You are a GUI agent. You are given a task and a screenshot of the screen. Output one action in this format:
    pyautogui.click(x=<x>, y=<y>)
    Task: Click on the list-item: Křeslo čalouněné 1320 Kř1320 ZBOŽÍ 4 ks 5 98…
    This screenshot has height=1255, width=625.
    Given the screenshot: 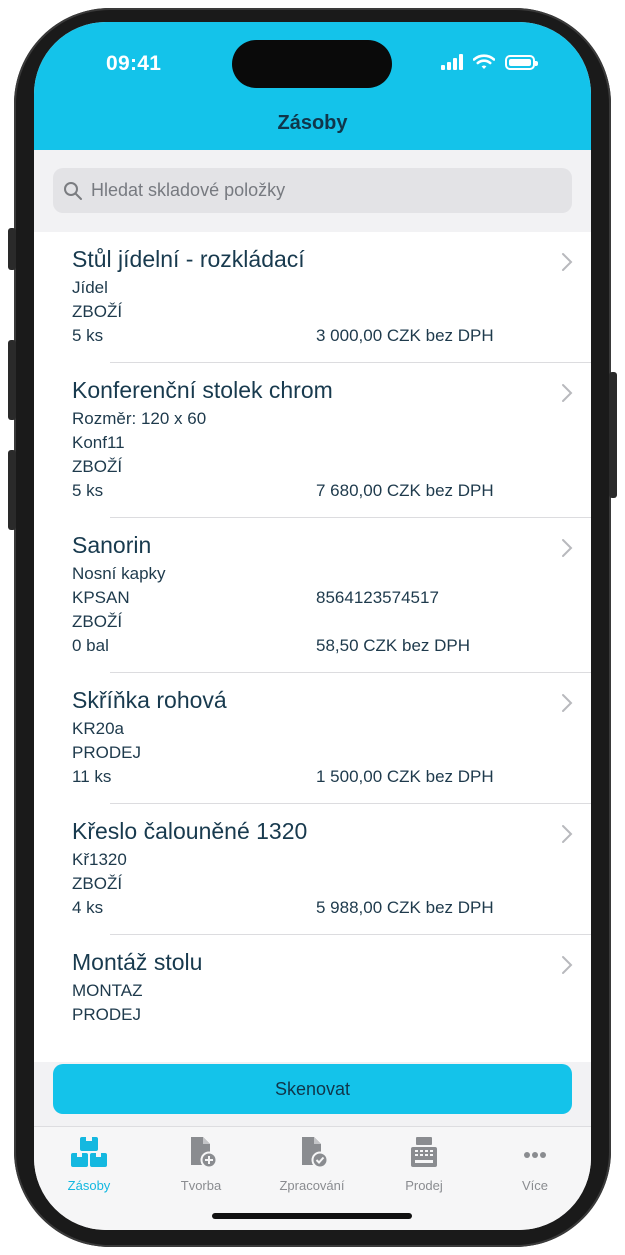 What is the action you would take?
    pyautogui.click(x=312, y=869)
    